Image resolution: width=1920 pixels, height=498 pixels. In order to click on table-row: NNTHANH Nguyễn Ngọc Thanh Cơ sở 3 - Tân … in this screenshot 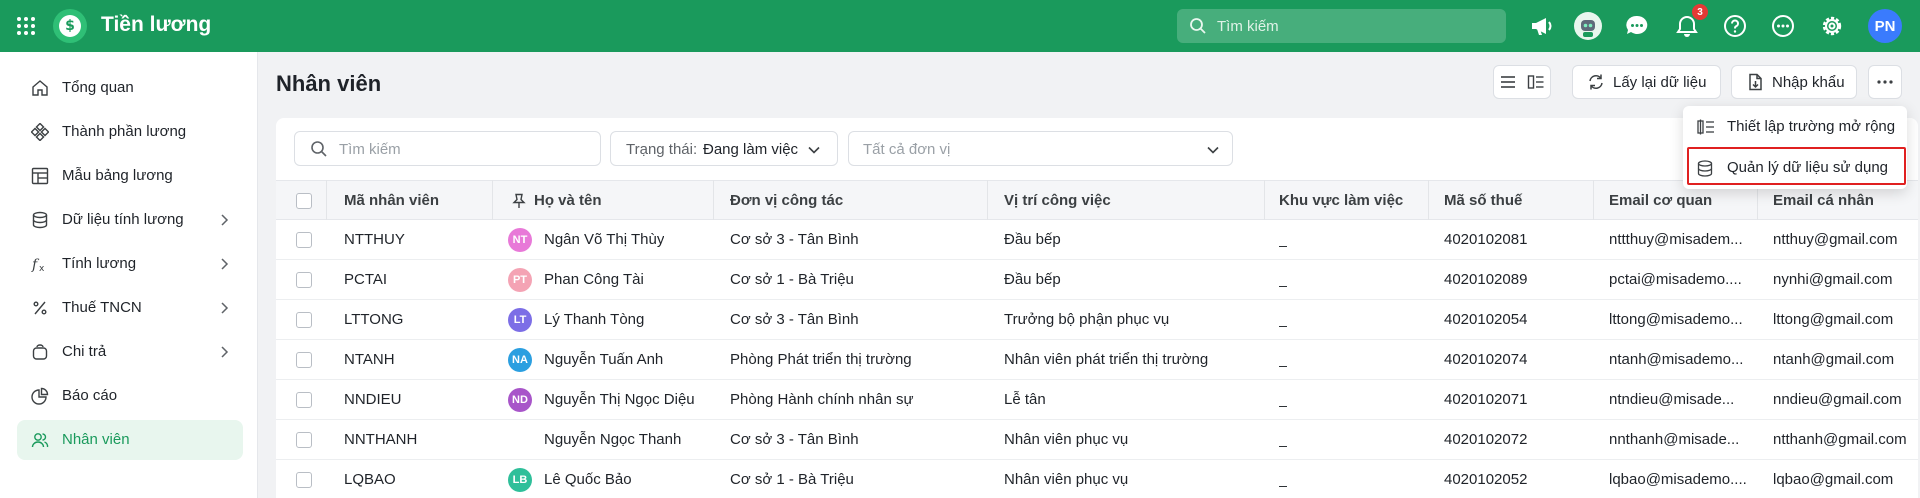, I will do `click(1097, 440)`.